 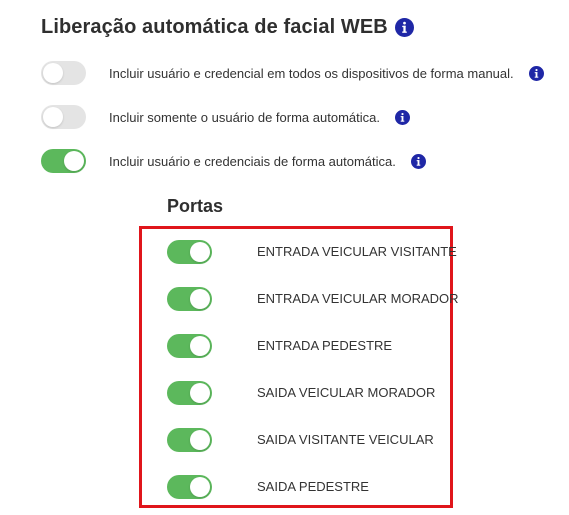 What do you see at coordinates (357, 251) in the screenshot?
I see `door-label: ENTRADA VEICULAR VISITANTE` at bounding box center [357, 251].